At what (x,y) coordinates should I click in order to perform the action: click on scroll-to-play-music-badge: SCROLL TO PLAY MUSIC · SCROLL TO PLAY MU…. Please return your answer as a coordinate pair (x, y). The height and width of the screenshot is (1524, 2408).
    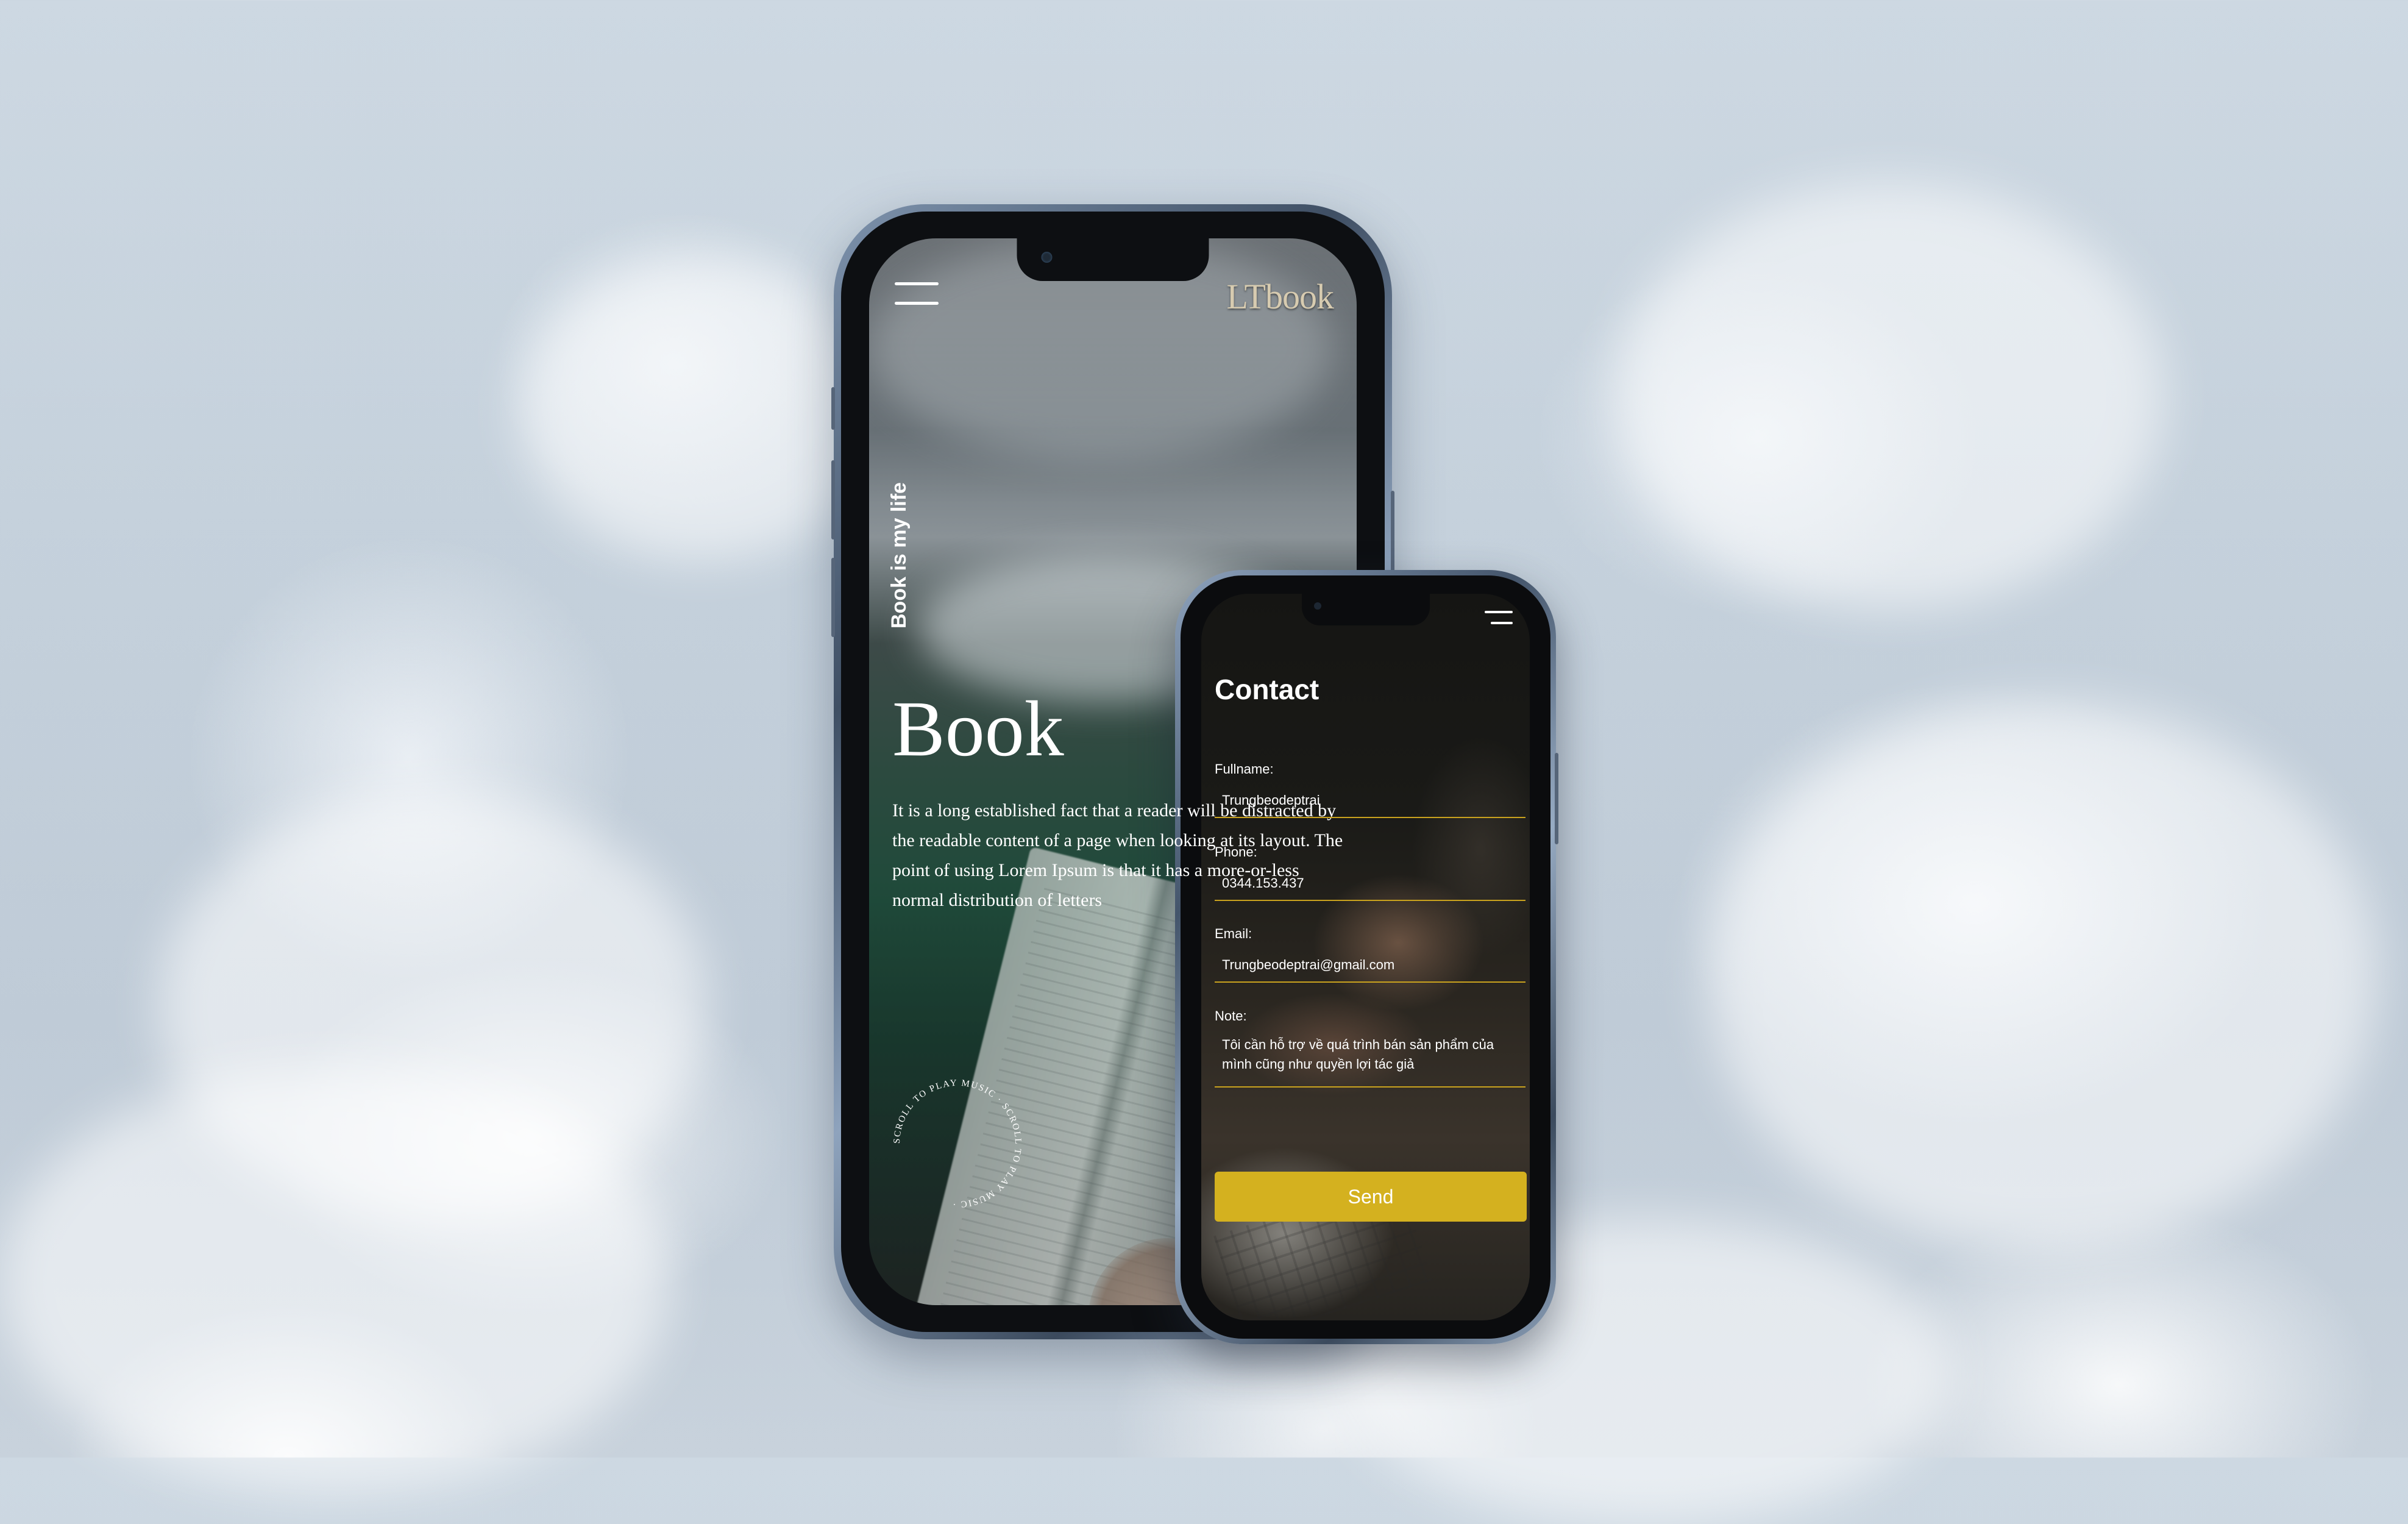
    Looking at the image, I should click on (957, 1144).